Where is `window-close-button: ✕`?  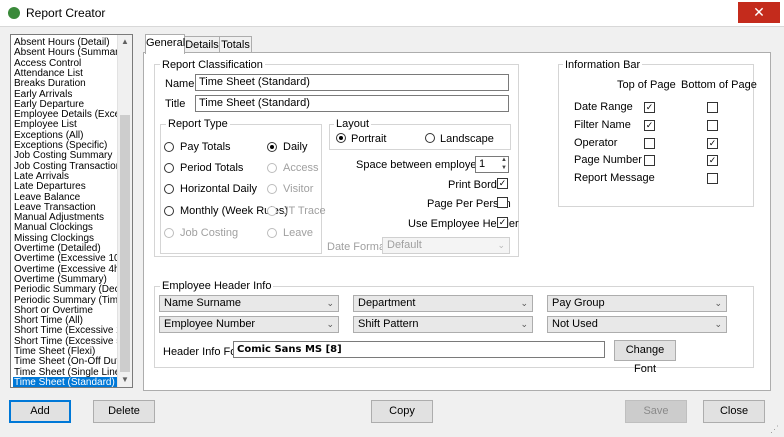
window-close-button: ✕ is located at coordinates (759, 12).